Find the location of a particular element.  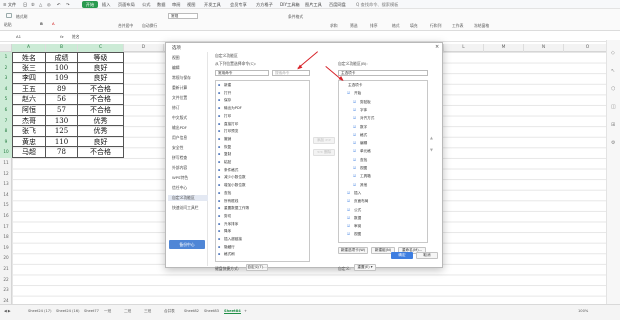

ribbon-tree-item: 公式 is located at coordinates (357, 210).